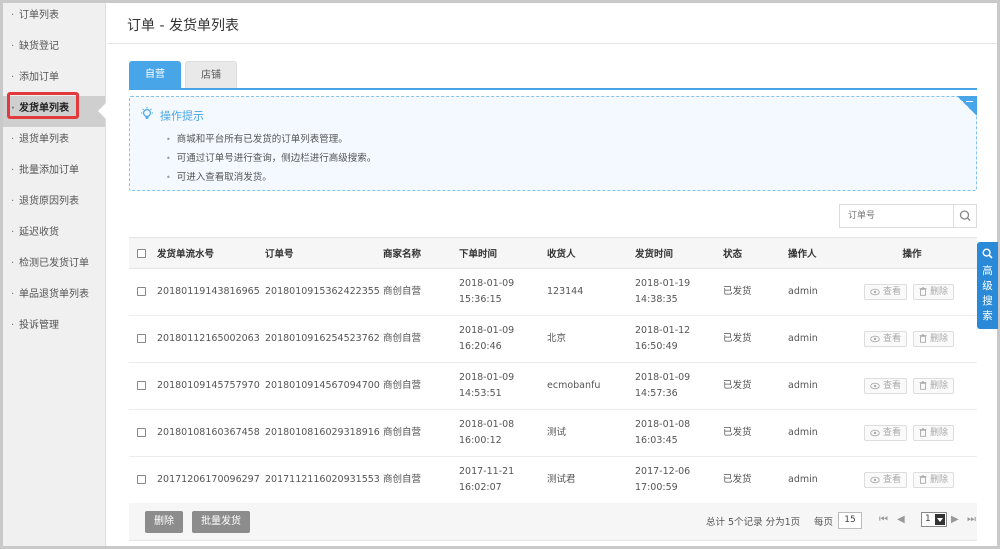 The height and width of the screenshot is (549, 1000). Describe the element at coordinates (54, 266) in the screenshot. I see `sidebar-item-check-shipped: 检测已发货订单` at that location.